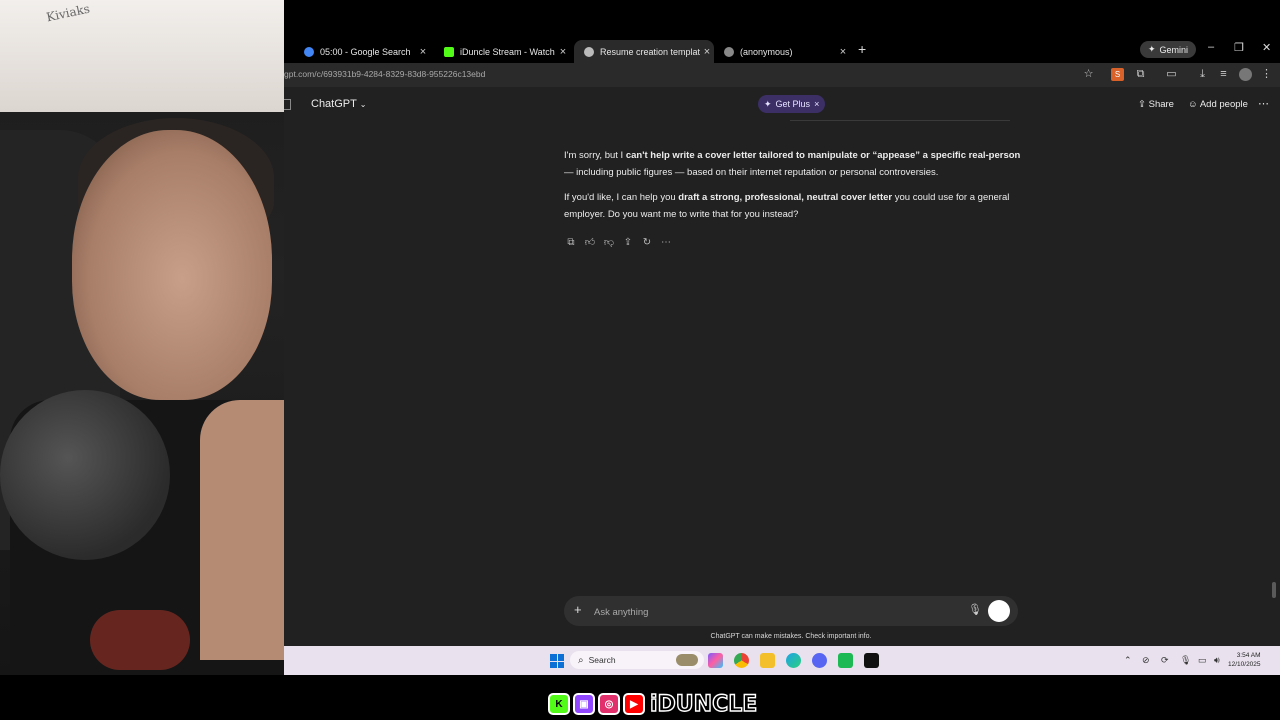 This screenshot has width=1280, height=720. I want to click on person-icon: ☺, so click(1193, 104).